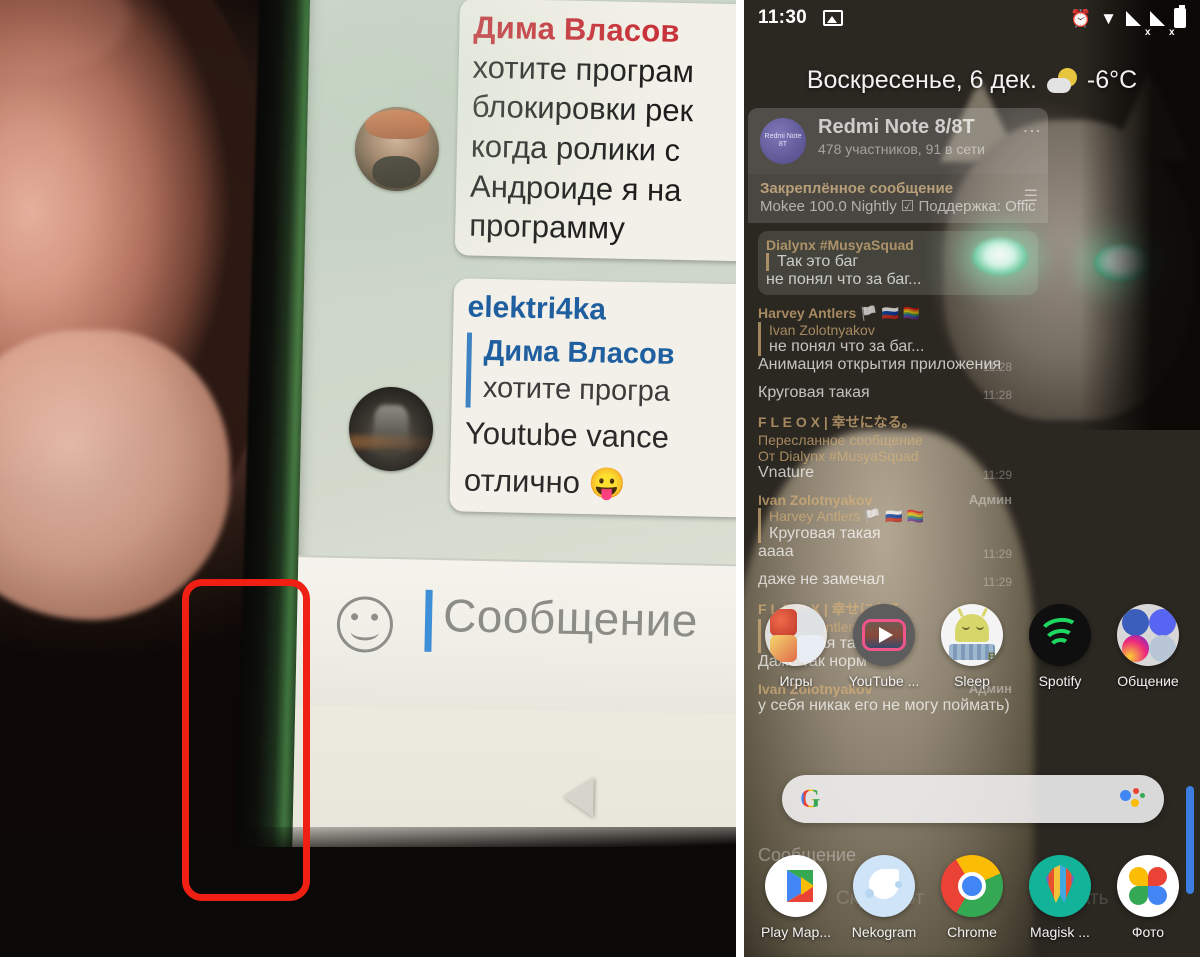 The height and width of the screenshot is (957, 1200). Describe the element at coordinates (1148, 681) in the screenshot. I see `app-label: Общение` at that location.